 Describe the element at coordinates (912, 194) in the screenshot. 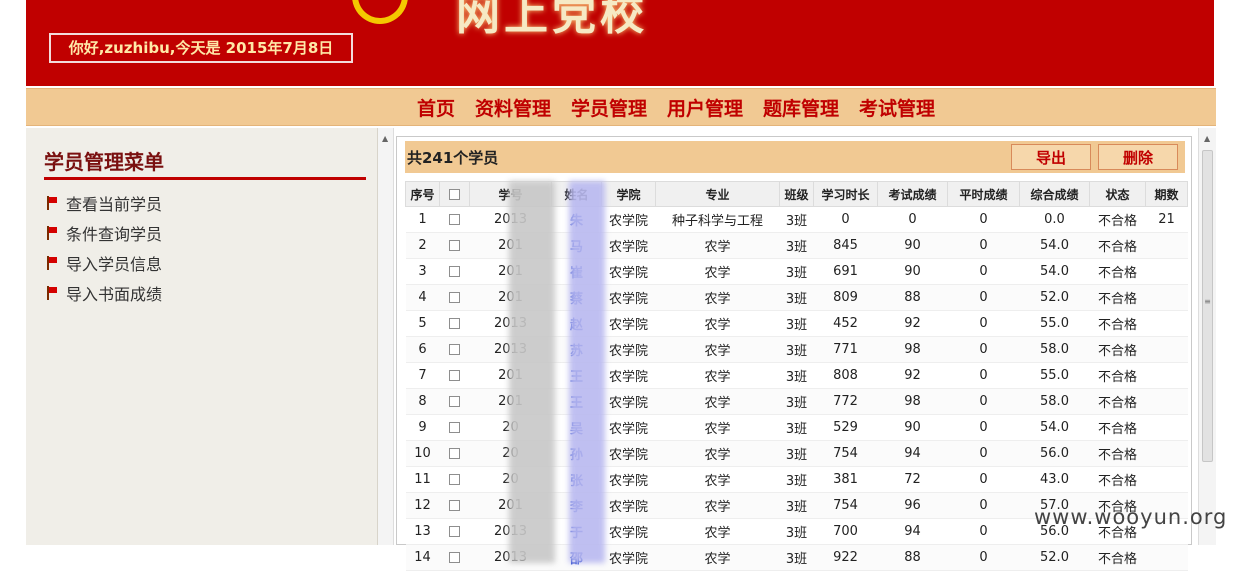

I see `col-header-exam-score: 考试成绩` at that location.